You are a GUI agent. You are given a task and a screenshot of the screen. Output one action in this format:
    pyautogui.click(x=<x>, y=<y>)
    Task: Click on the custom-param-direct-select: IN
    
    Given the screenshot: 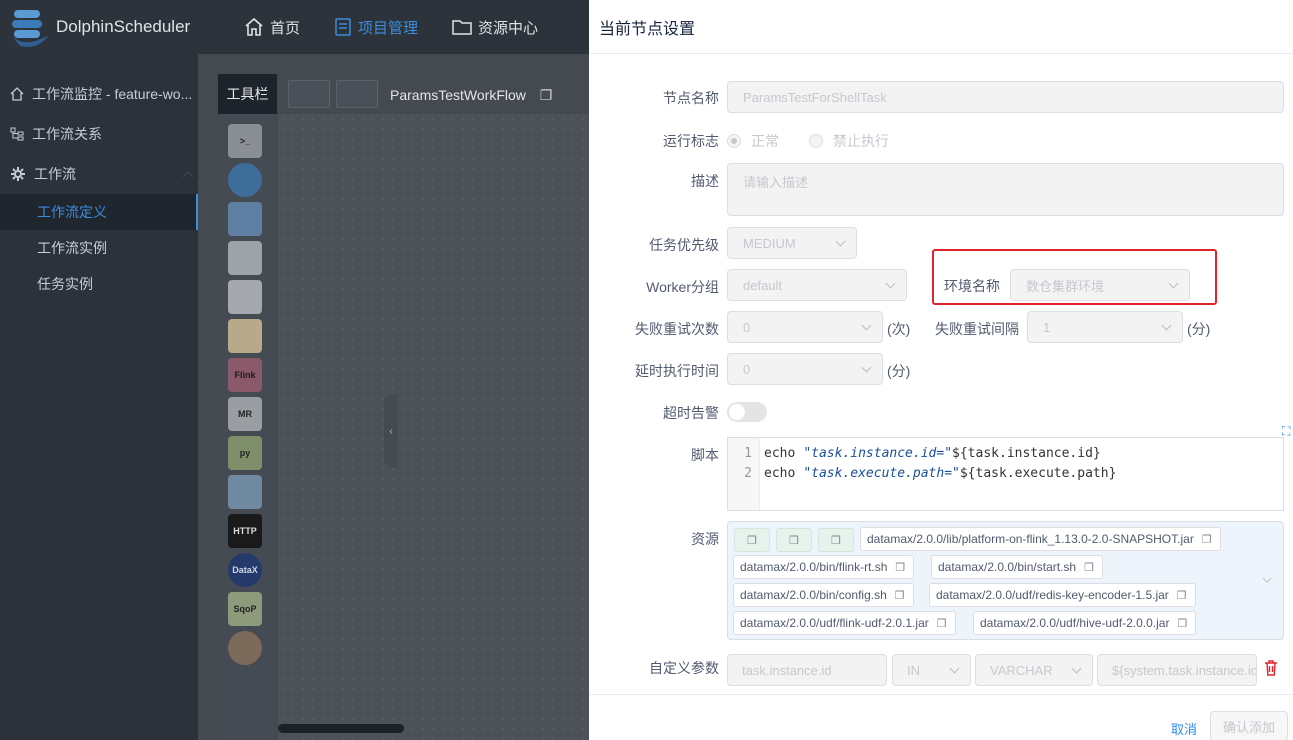 What is the action you would take?
    pyautogui.click(x=931, y=670)
    